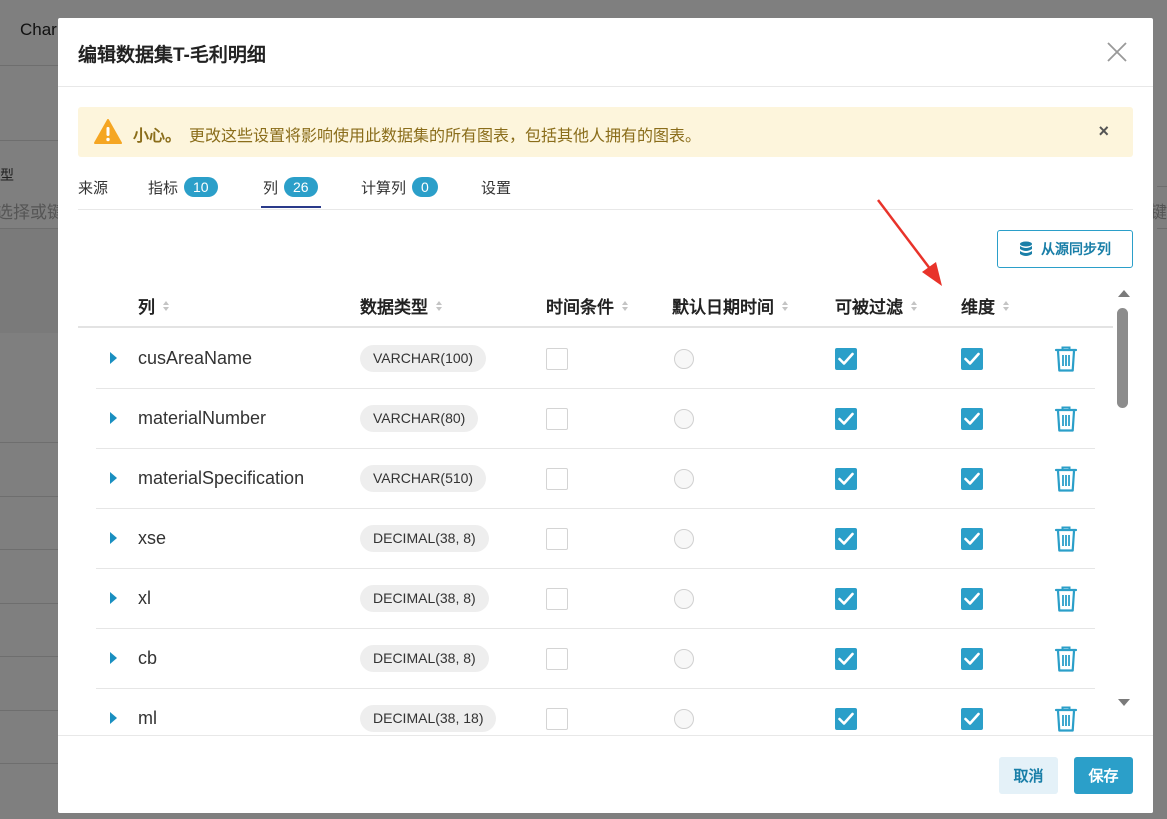 The height and width of the screenshot is (819, 1167). What do you see at coordinates (605, 774) in the screenshot?
I see `modal-footer: 取消 保存` at bounding box center [605, 774].